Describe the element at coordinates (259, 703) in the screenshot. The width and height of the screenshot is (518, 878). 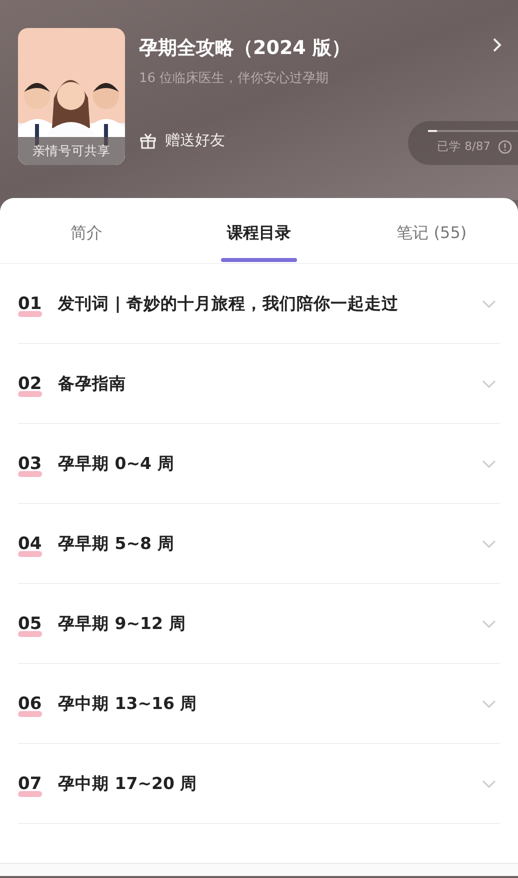
I see `lesson-row: 06 孕中期 13~16 周` at that location.